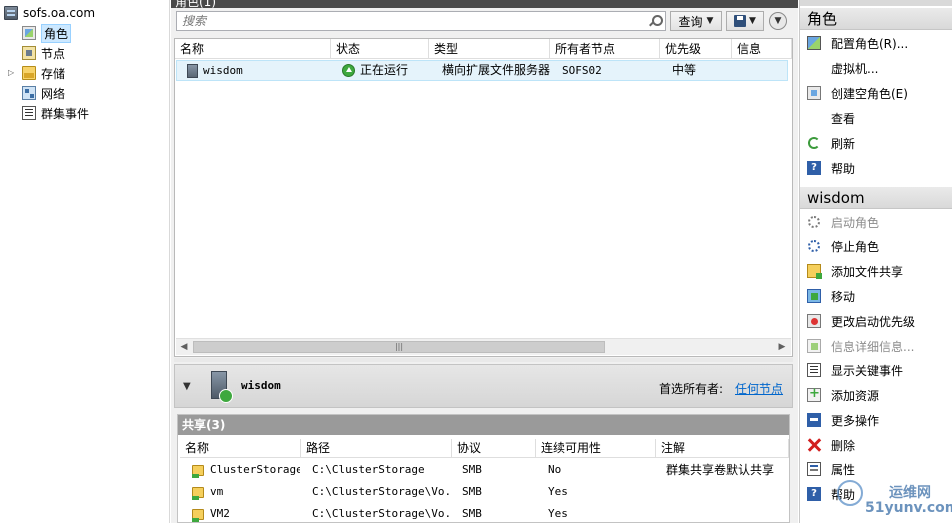 The image size is (952, 523). What do you see at coordinates (656, 21) in the screenshot?
I see `search-icon` at bounding box center [656, 21].